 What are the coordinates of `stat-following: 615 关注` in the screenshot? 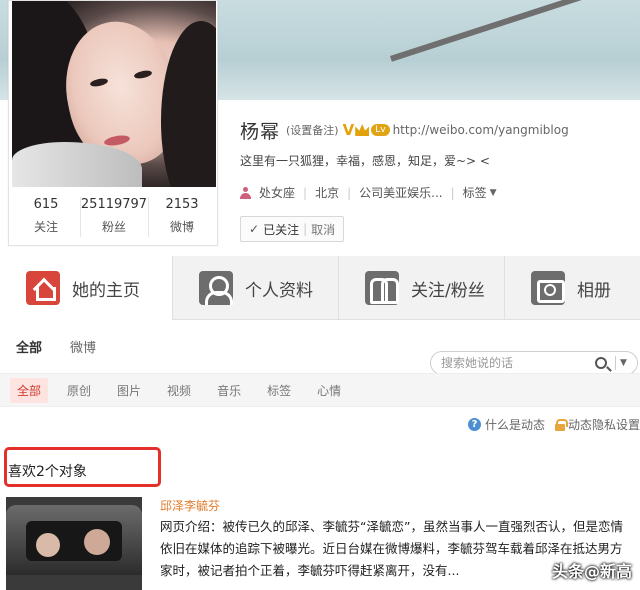 It's located at (46, 217).